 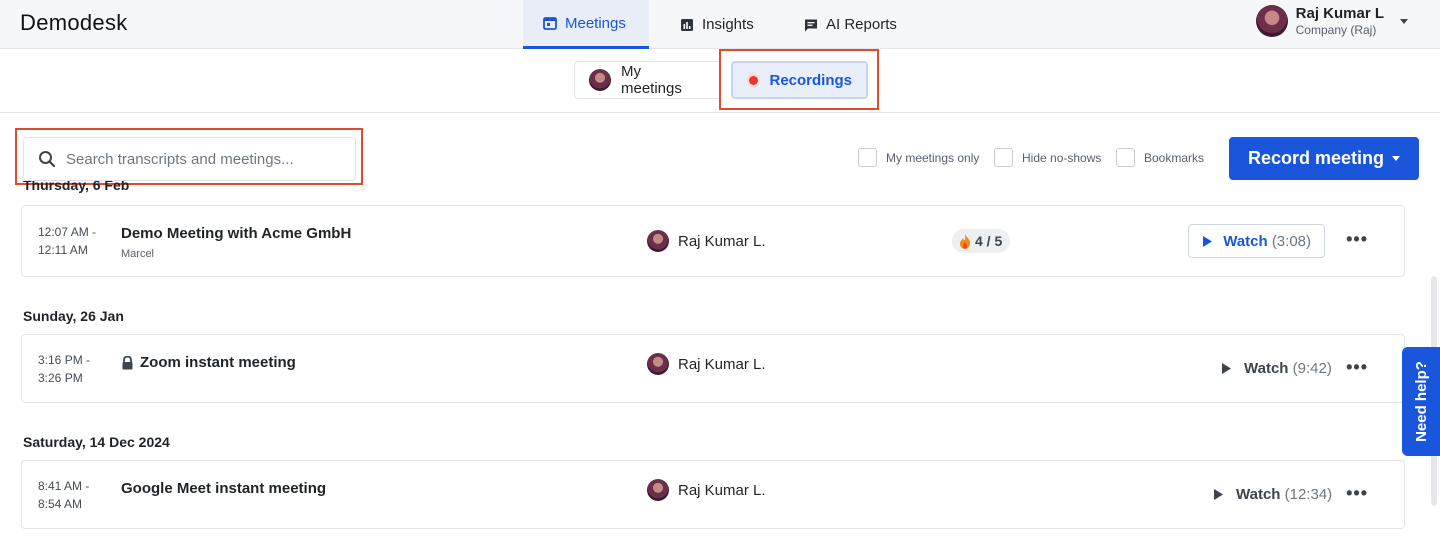 I want to click on calendar-icon, so click(x=550, y=23).